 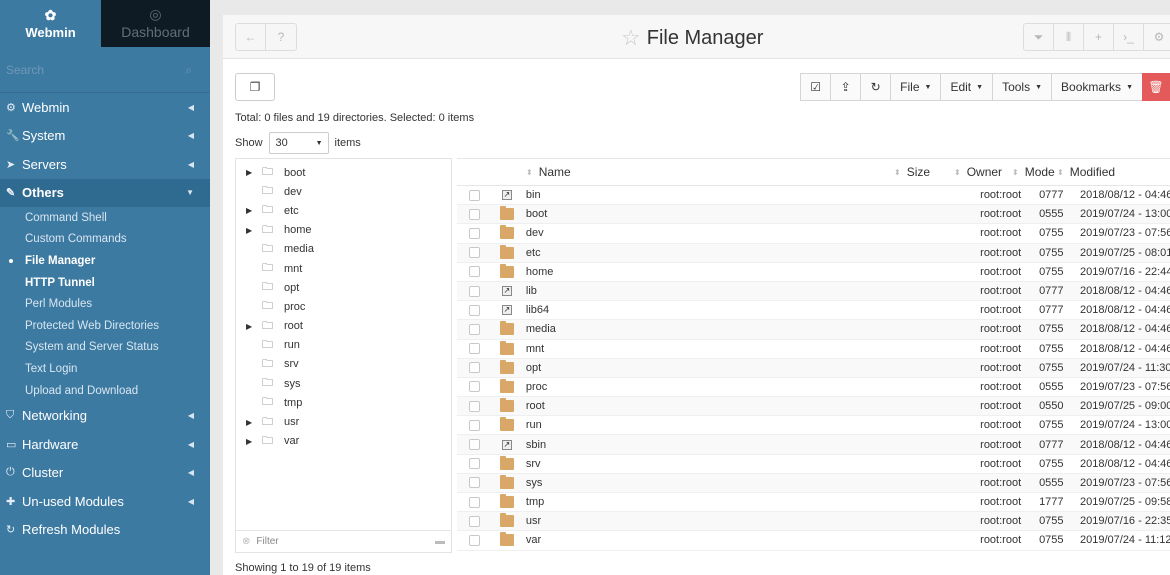 What do you see at coordinates (1096, 87) in the screenshot?
I see `bookmarks-menu-button: Bookmarks ▼` at bounding box center [1096, 87].